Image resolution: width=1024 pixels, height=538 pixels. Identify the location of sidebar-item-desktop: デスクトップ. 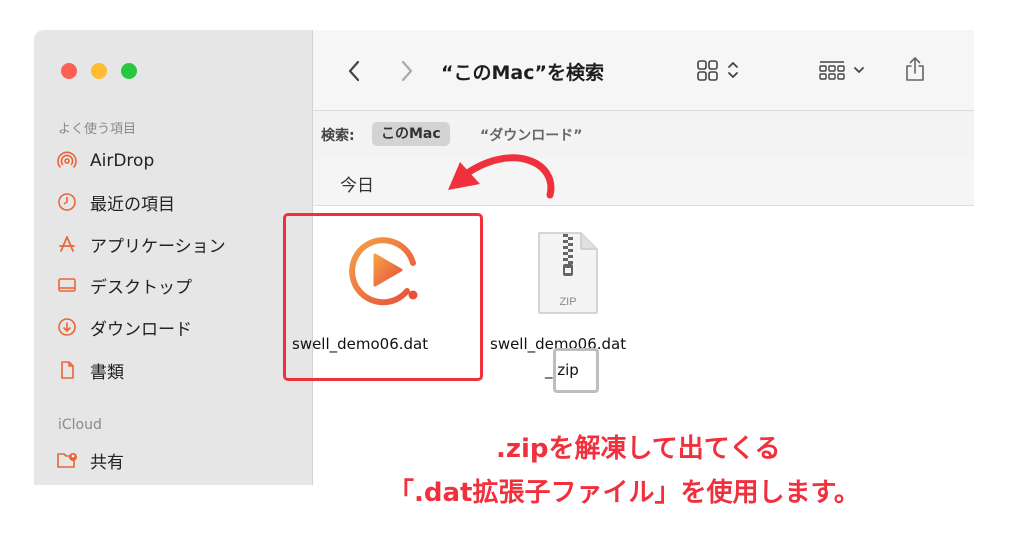
(124, 285).